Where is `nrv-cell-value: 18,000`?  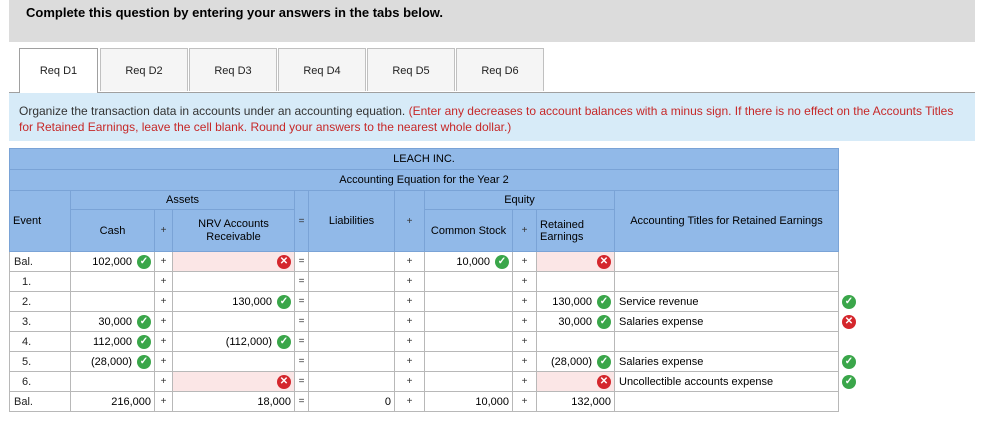 nrv-cell-value: 18,000 is located at coordinates (274, 401).